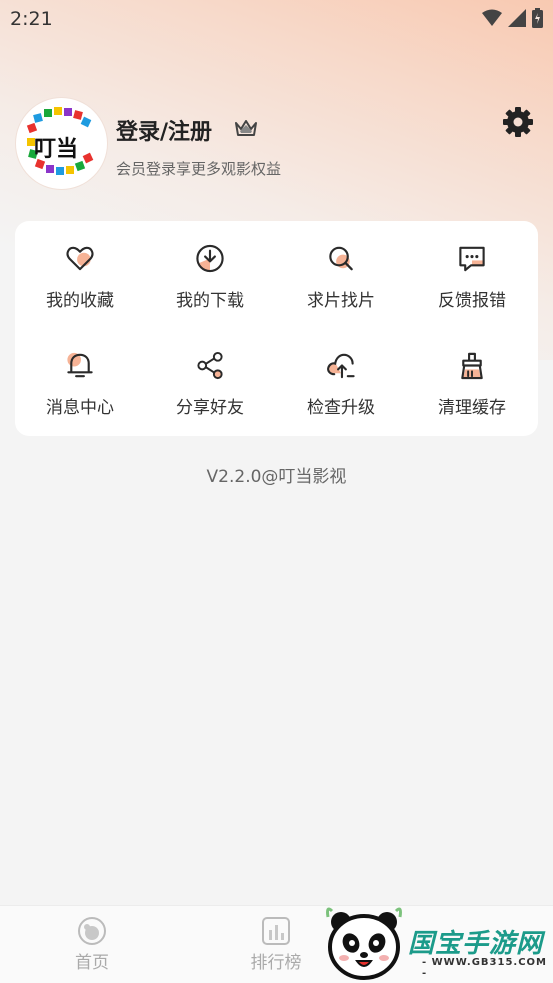 The height and width of the screenshot is (983, 553). I want to click on menu-item-share: 分享好友, so click(210, 373).